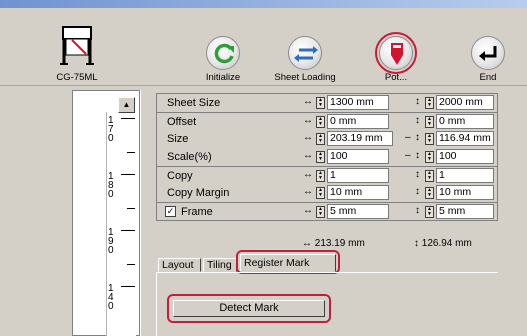 This screenshot has height=336, width=527. Describe the element at coordinates (111, 185) in the screenshot. I see `ruler-number: 180` at that location.